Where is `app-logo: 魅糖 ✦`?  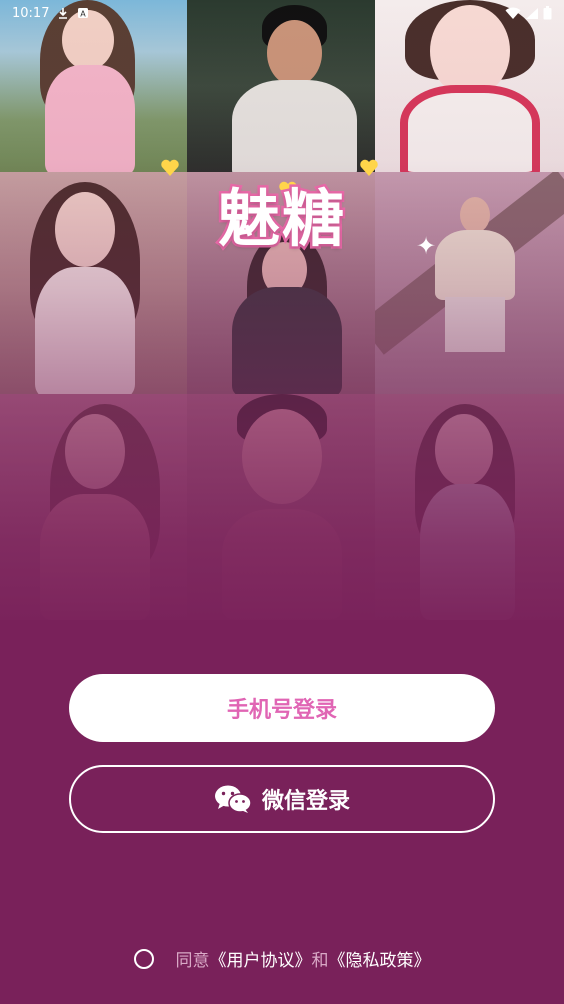
app-logo: 魅糖 ✦ is located at coordinates (290, 209).